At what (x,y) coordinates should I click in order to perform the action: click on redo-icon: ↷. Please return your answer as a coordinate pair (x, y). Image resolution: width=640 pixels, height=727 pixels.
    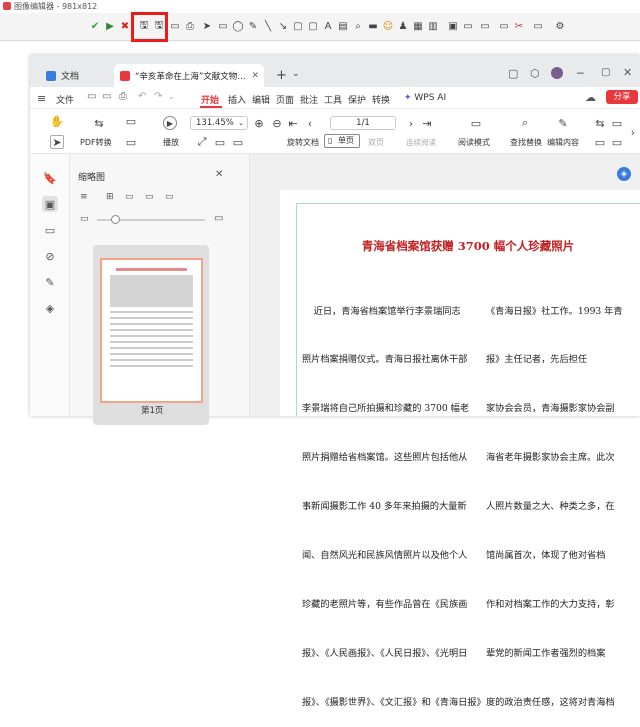
    Looking at the image, I should click on (158, 96).